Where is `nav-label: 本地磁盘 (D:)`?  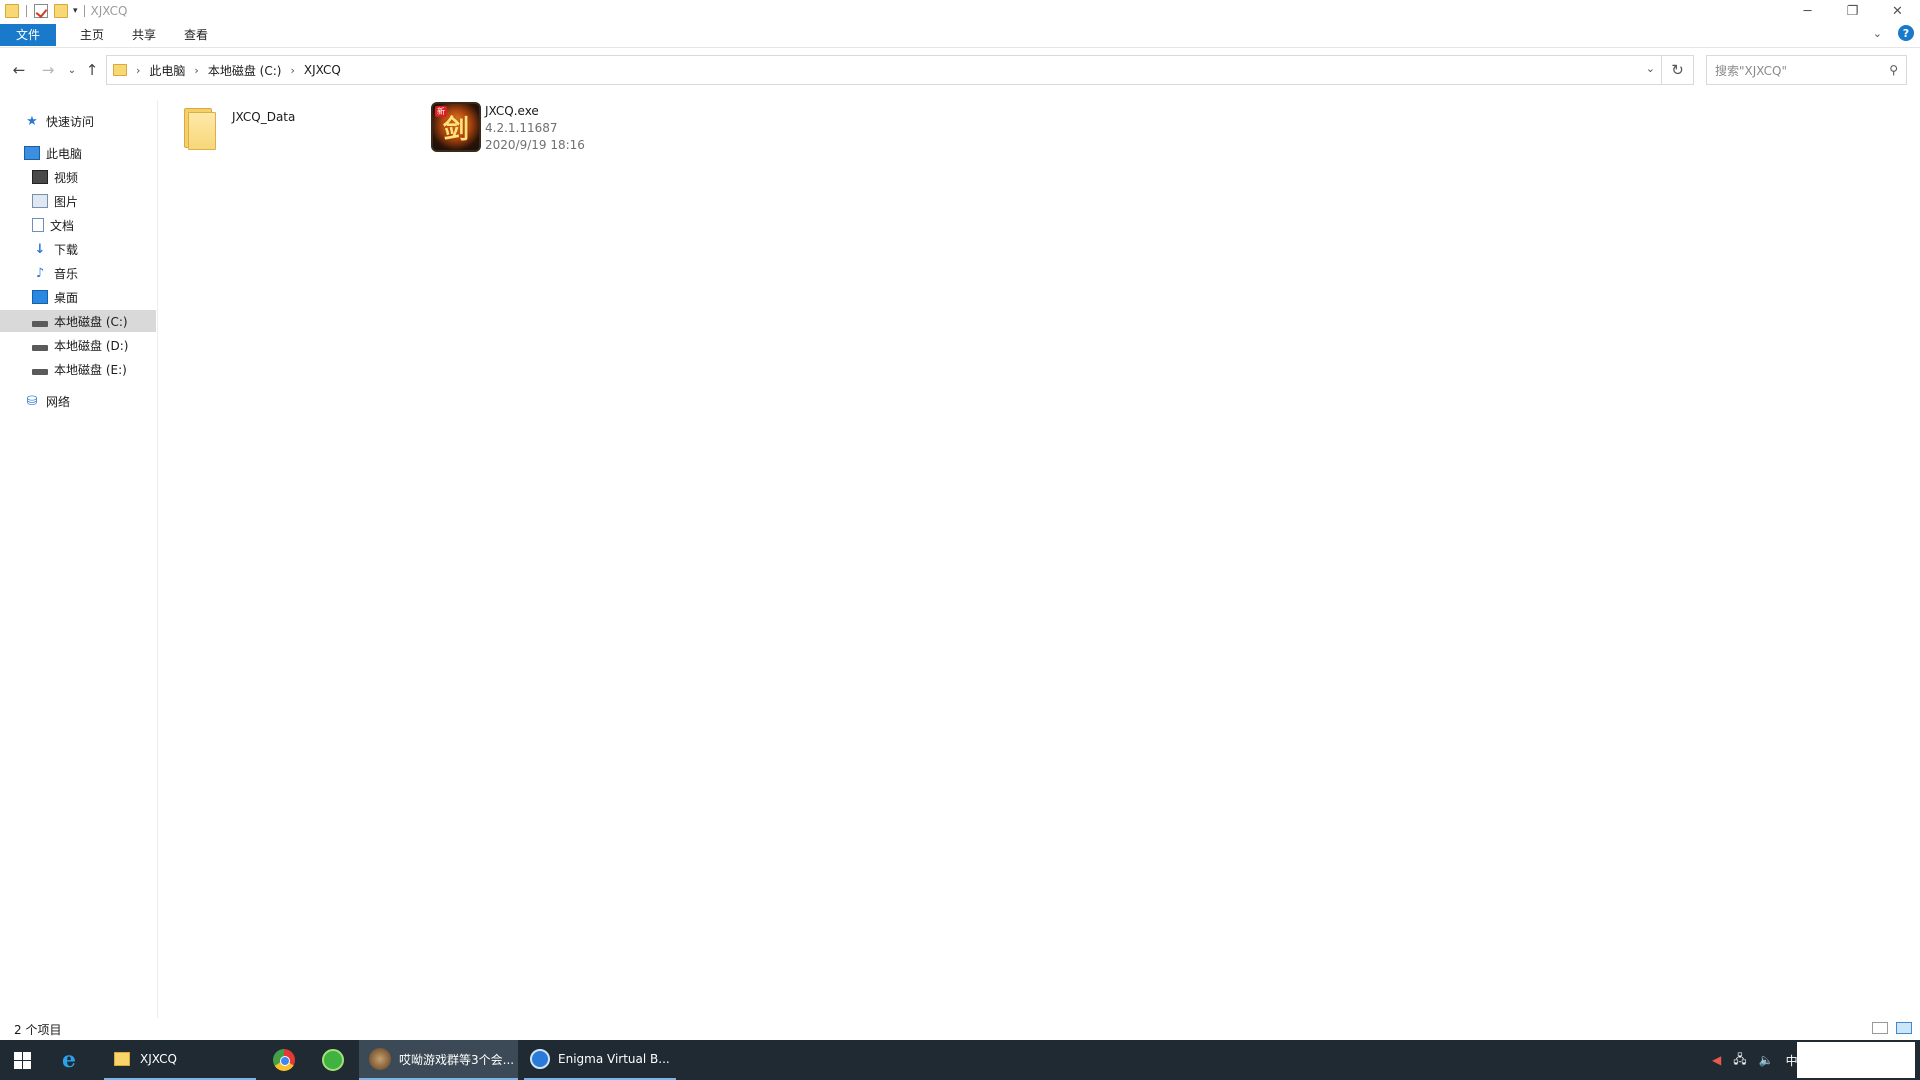 nav-label: 本地磁盘 (D:) is located at coordinates (91, 345).